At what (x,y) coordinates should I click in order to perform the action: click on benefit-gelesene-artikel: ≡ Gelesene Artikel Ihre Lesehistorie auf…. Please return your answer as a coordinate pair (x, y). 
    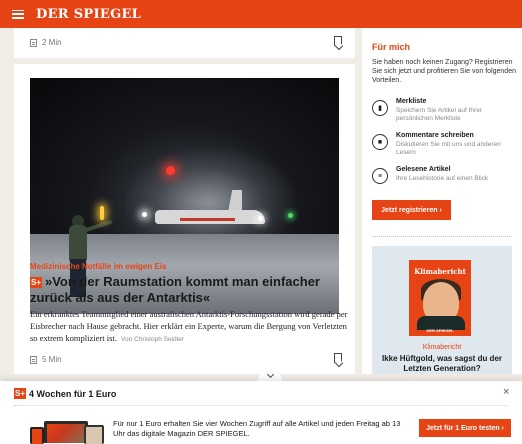
    Looking at the image, I should click on (445, 179).